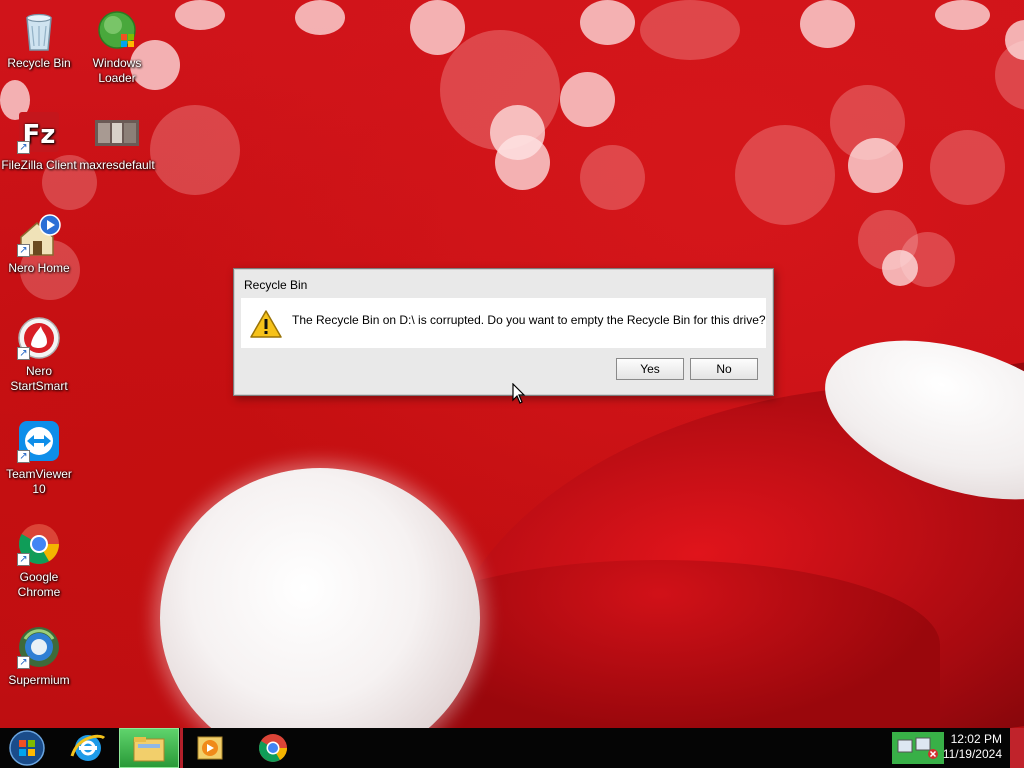 This screenshot has height=772, width=1024. I want to click on desktop-icon-label: Nero StartSmart, so click(39, 378).